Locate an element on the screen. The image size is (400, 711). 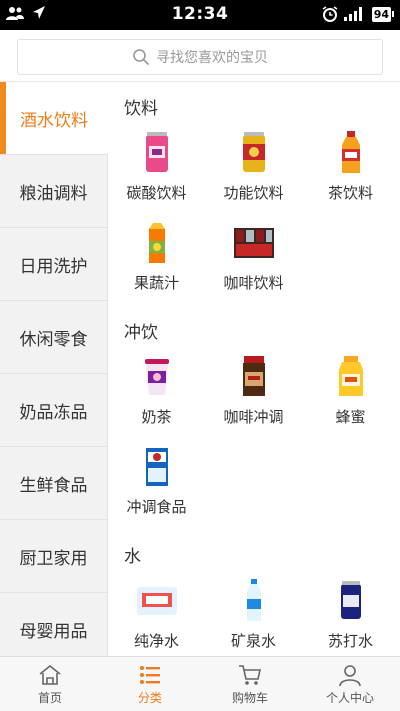
subcategory-item: 咖啡冲调 is located at coordinates (253, 395).